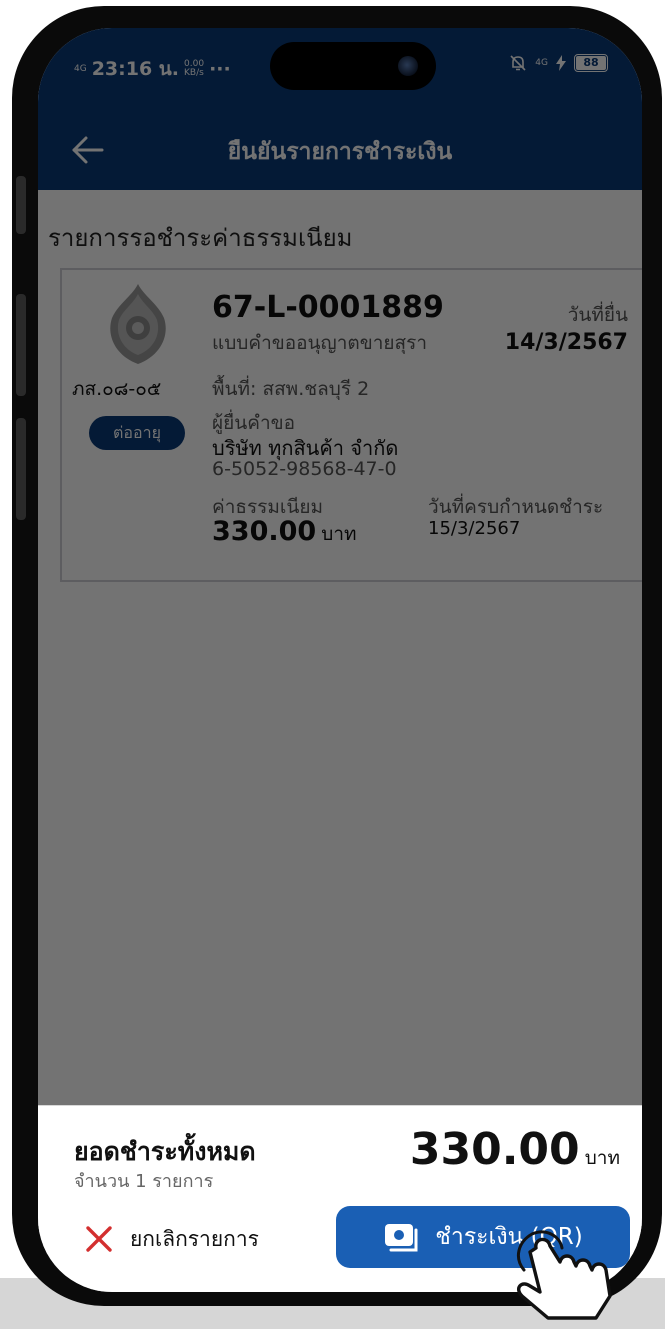 The height and width of the screenshot is (1329, 665). Describe the element at coordinates (566, 342) in the screenshot. I see `submit-date: 14/3/2567` at that location.